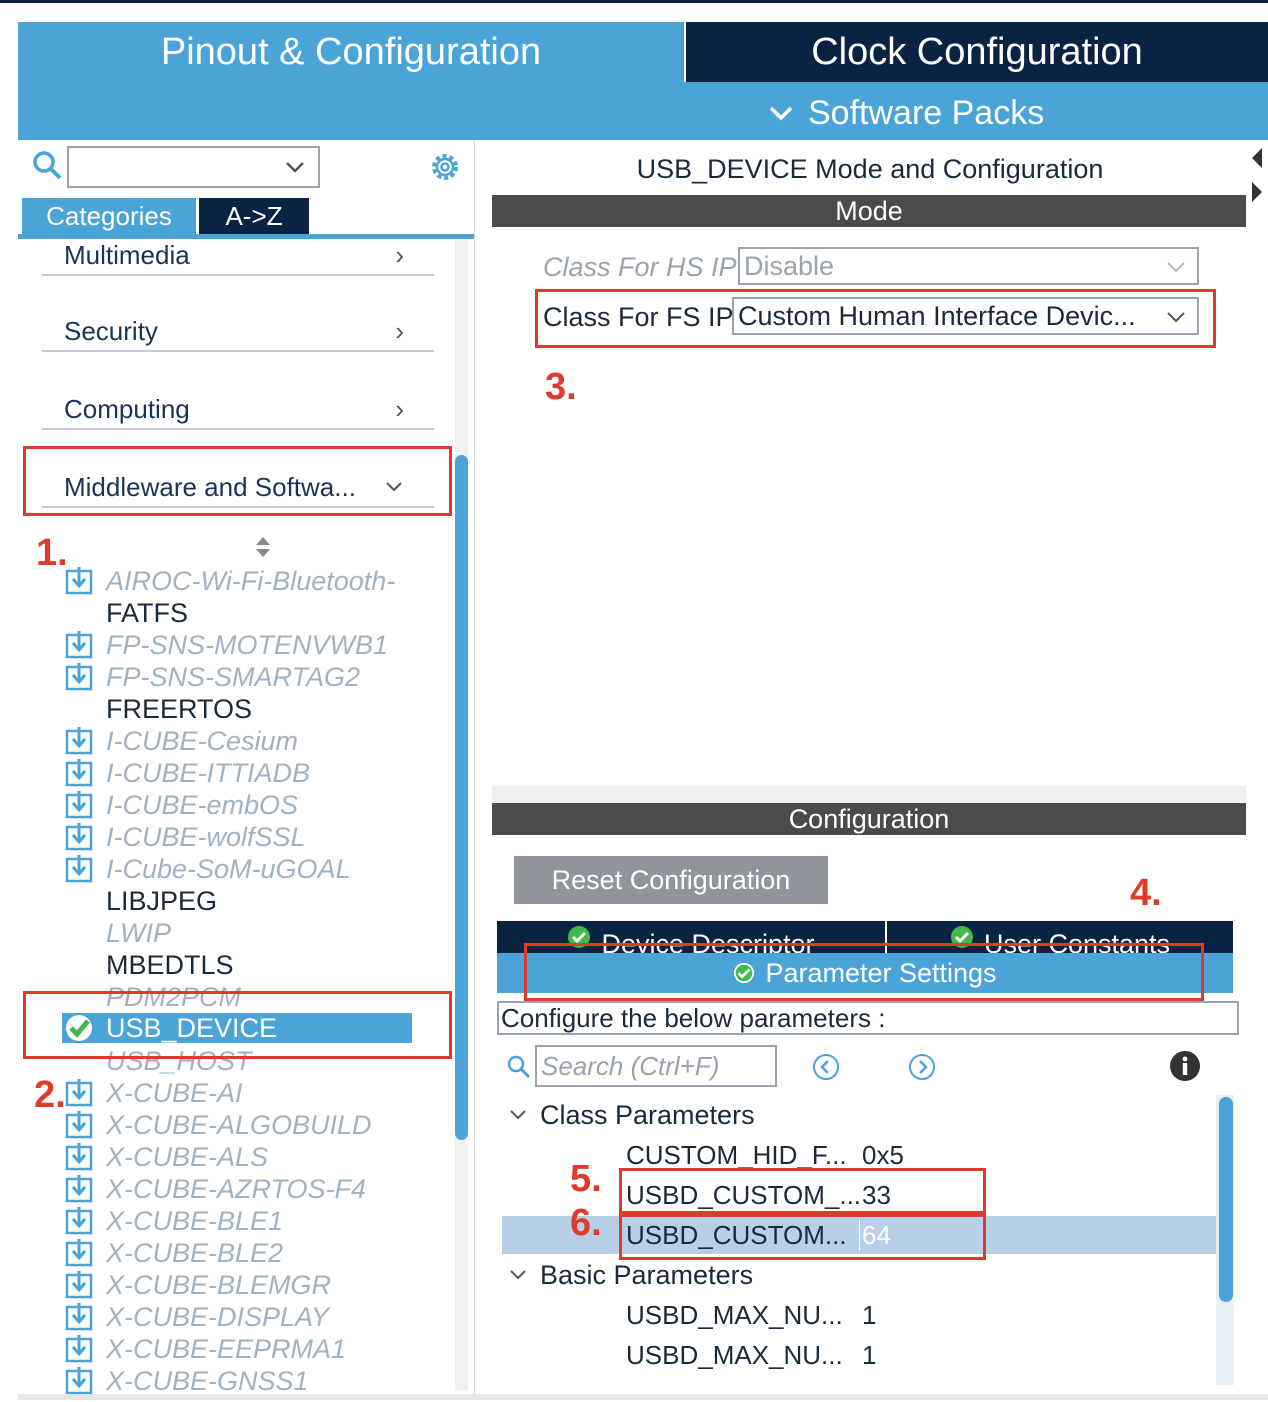 The image size is (1268, 1402). I want to click on middleware-item-label: X-CUBE-AZRTOS-F4, so click(236, 1188).